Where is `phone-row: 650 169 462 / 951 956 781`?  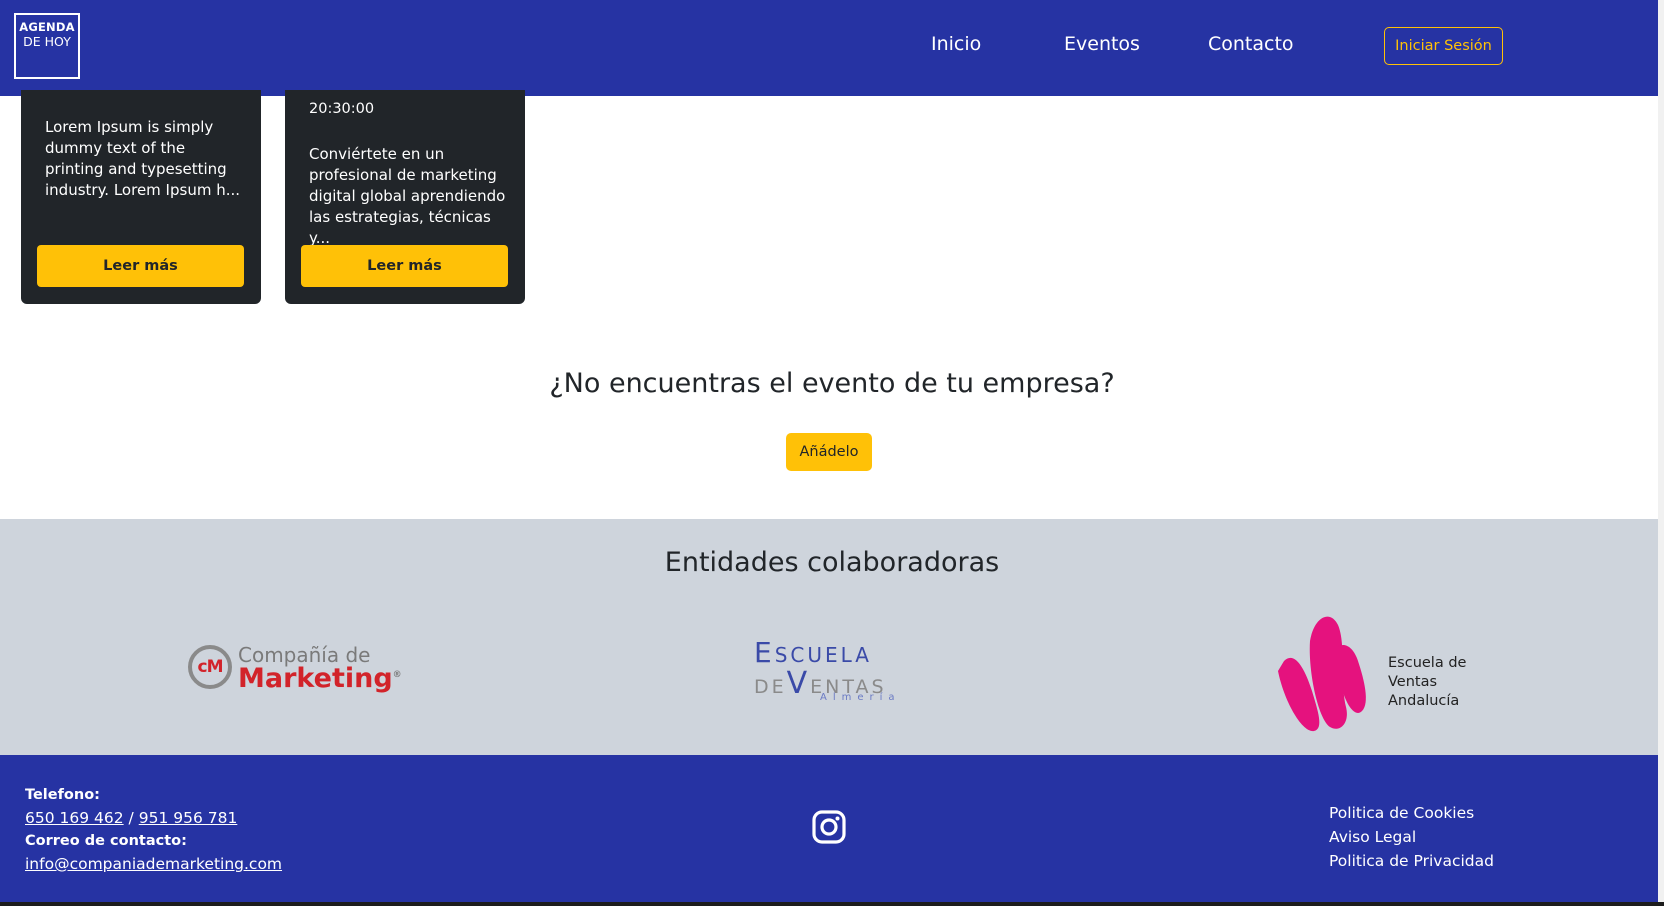
phone-row: 650 169 462 / 951 956 781 is located at coordinates (131, 818).